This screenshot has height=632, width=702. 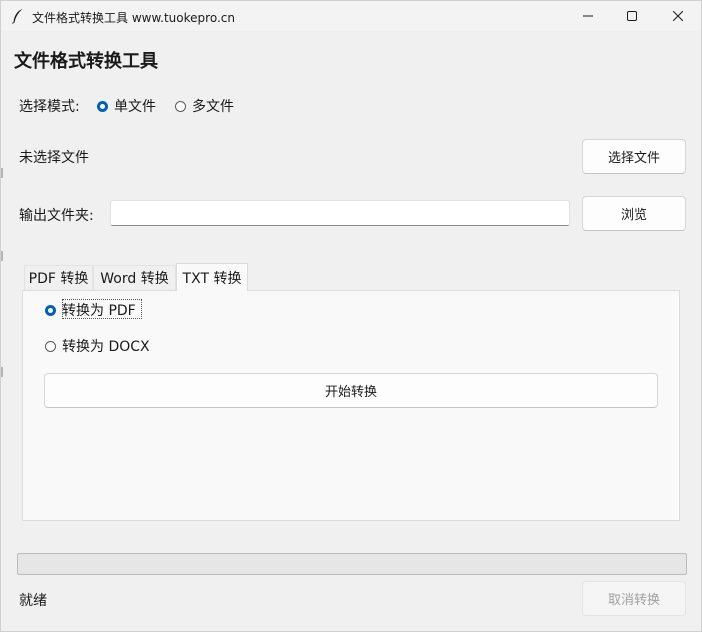 I want to click on txt-radio-to-docx: 转换为 DOCX, so click(x=97, y=346).